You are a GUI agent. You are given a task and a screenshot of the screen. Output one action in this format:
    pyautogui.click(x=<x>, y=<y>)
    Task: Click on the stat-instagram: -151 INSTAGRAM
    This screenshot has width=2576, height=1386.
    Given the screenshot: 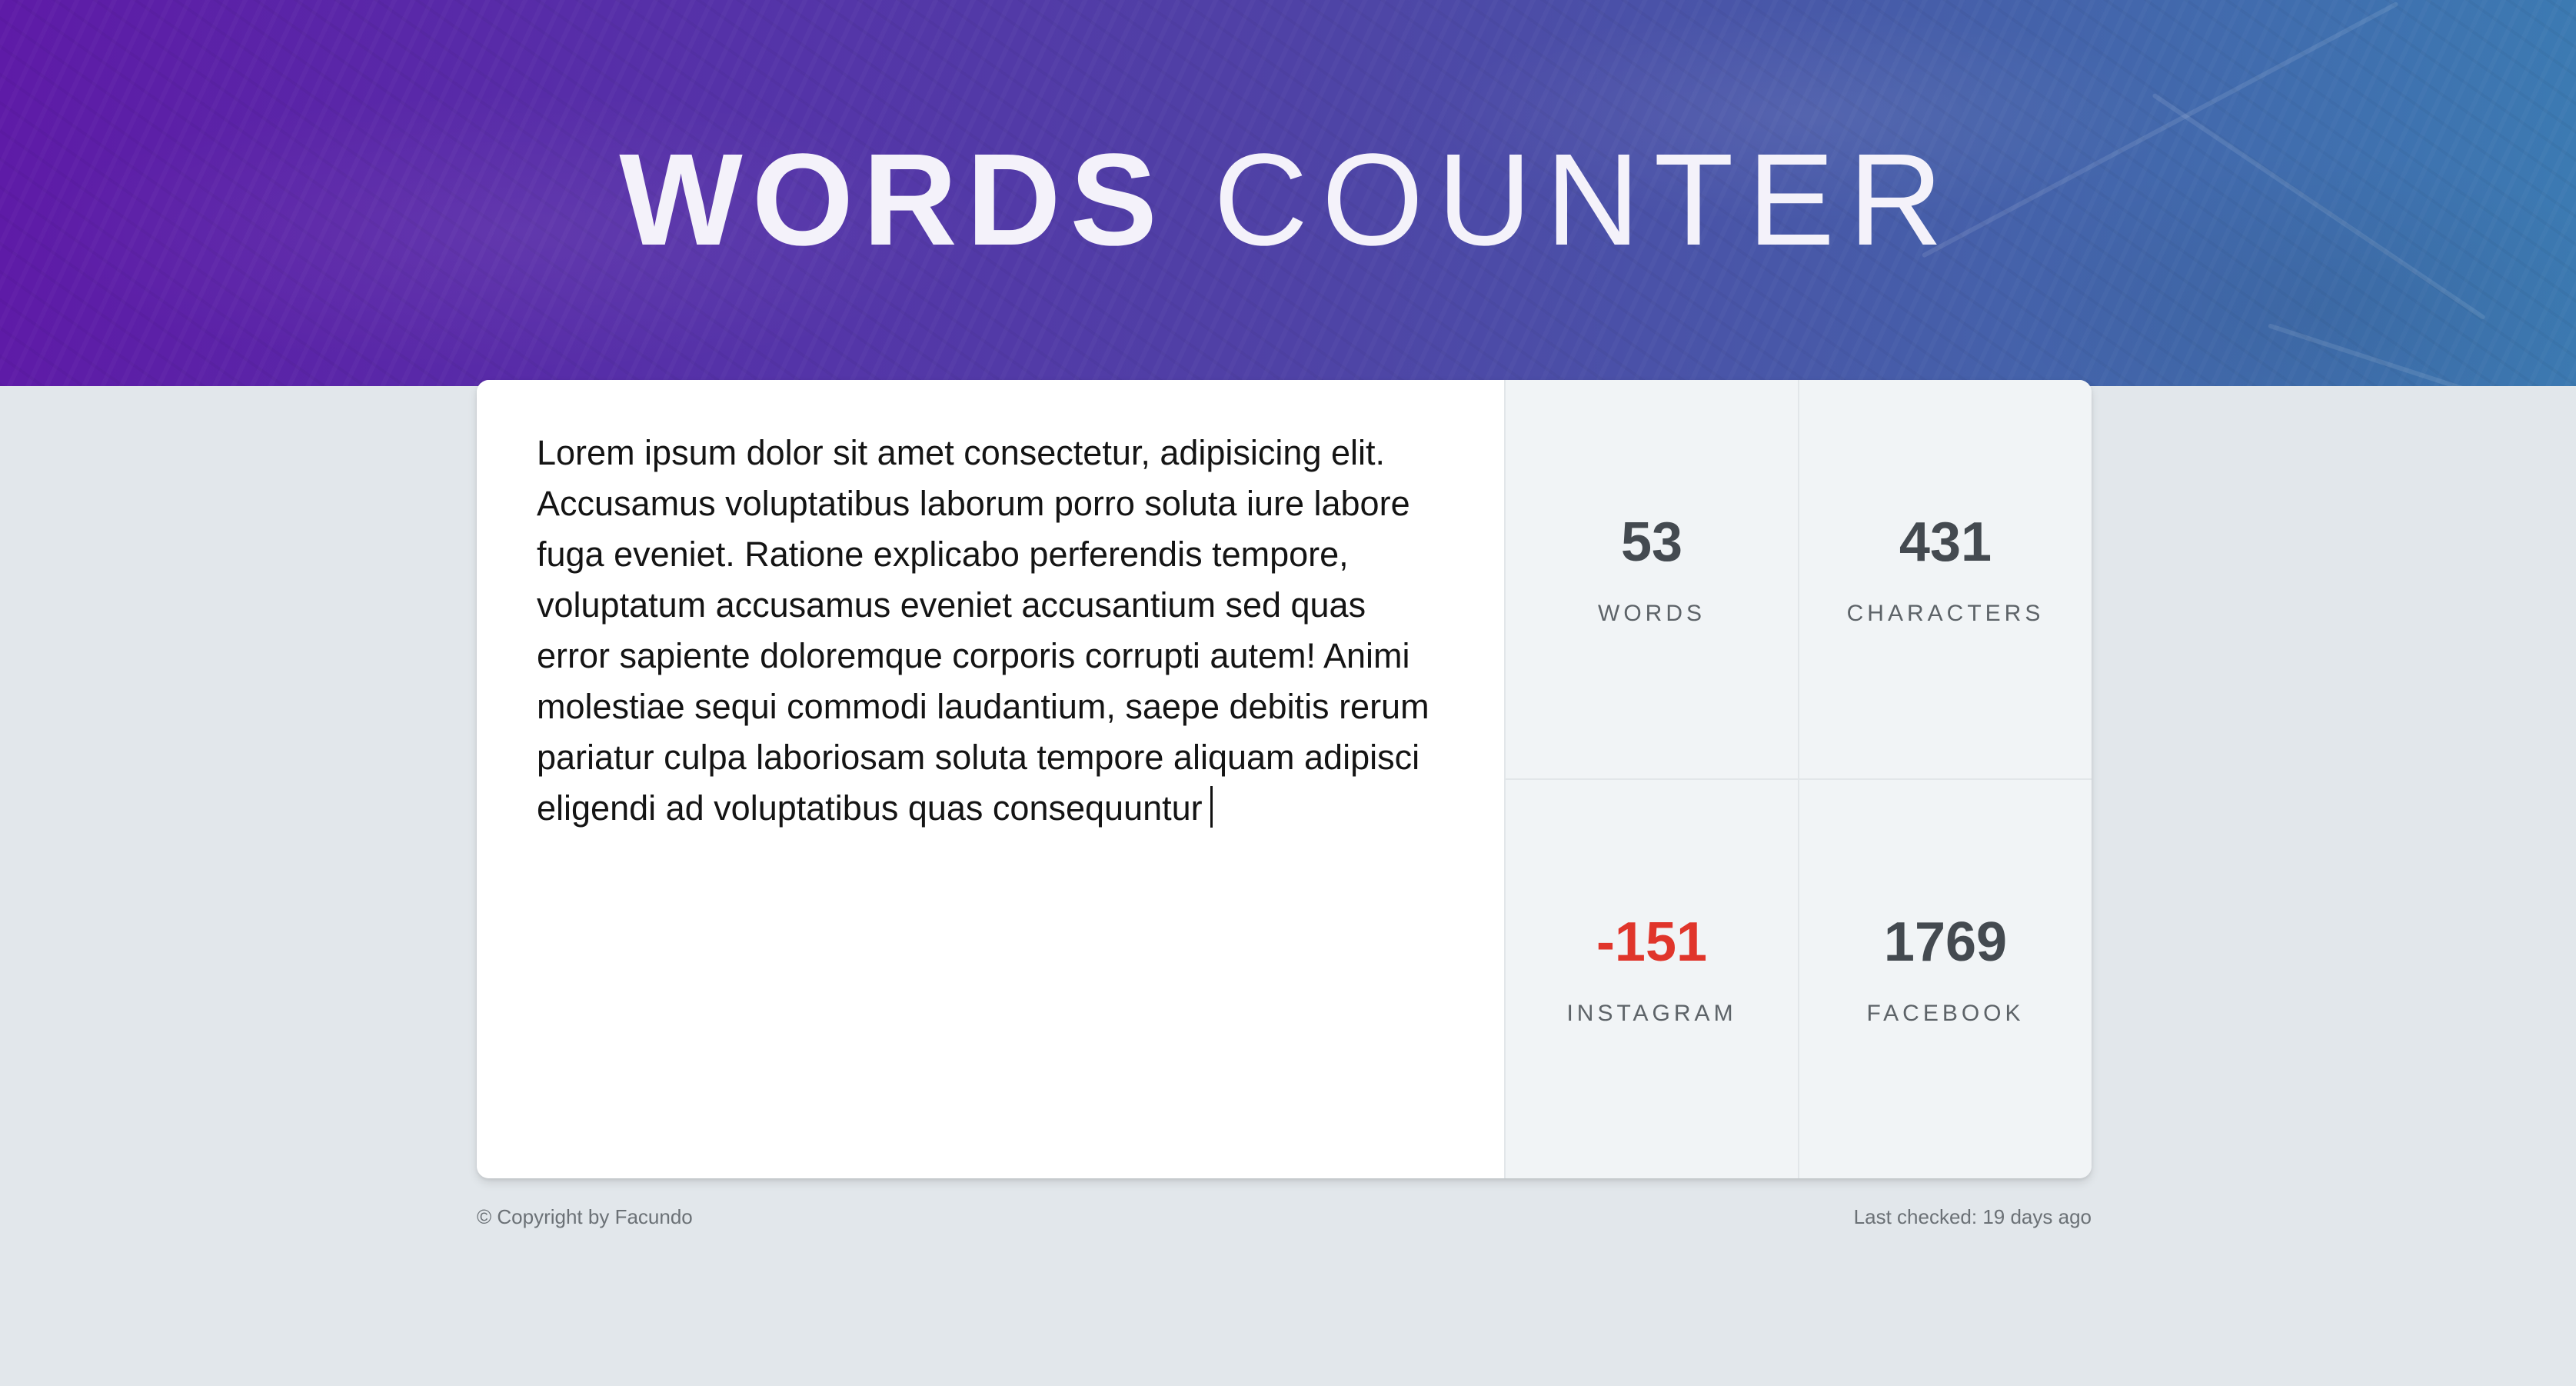 What is the action you would take?
    pyautogui.click(x=1651, y=979)
    